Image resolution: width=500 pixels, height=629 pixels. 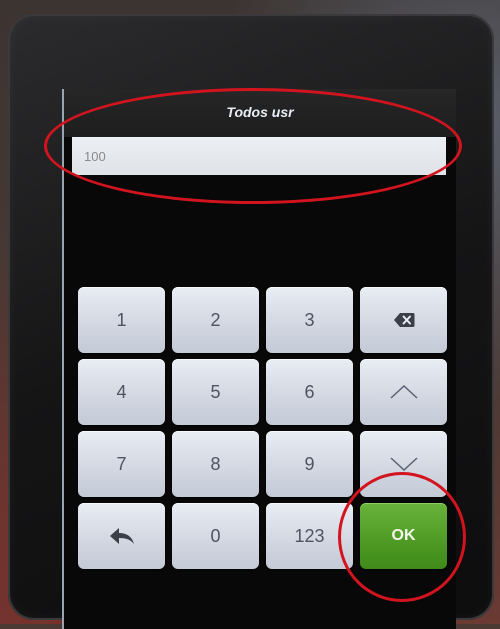 I want to click on screen-title: Todos usr, so click(x=260, y=112).